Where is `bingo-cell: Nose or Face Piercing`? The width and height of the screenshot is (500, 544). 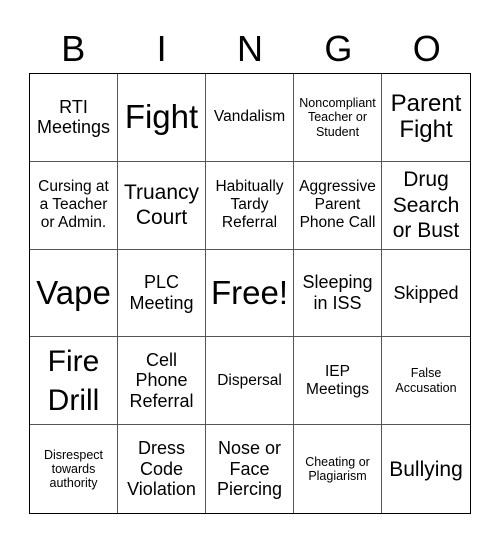
bingo-cell: Nose or Face Piercing is located at coordinates (250, 469).